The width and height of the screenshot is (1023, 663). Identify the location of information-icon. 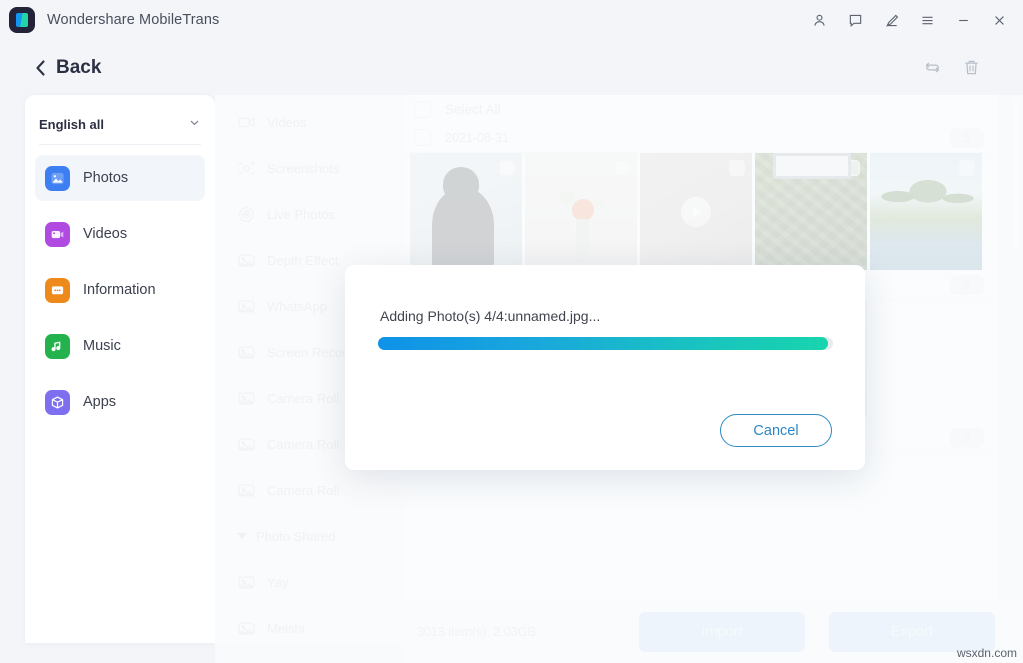
(57, 290).